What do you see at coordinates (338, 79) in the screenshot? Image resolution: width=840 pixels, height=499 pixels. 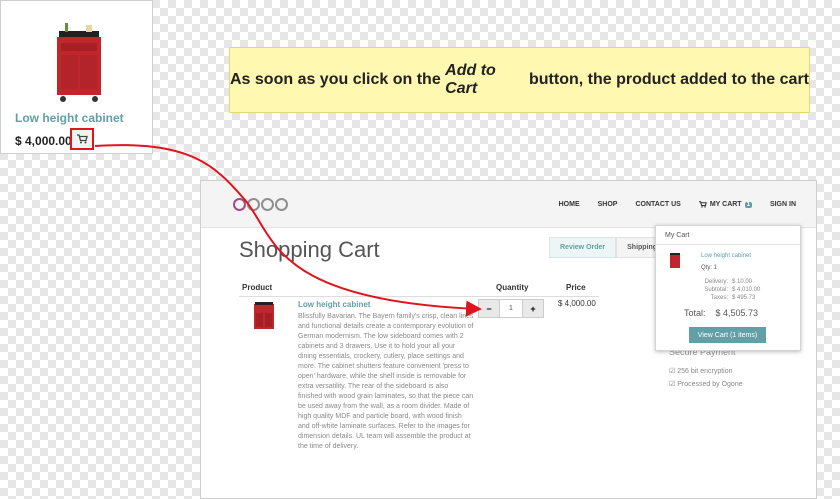 I see `callout-text-start: As soon as you click on the` at bounding box center [338, 79].